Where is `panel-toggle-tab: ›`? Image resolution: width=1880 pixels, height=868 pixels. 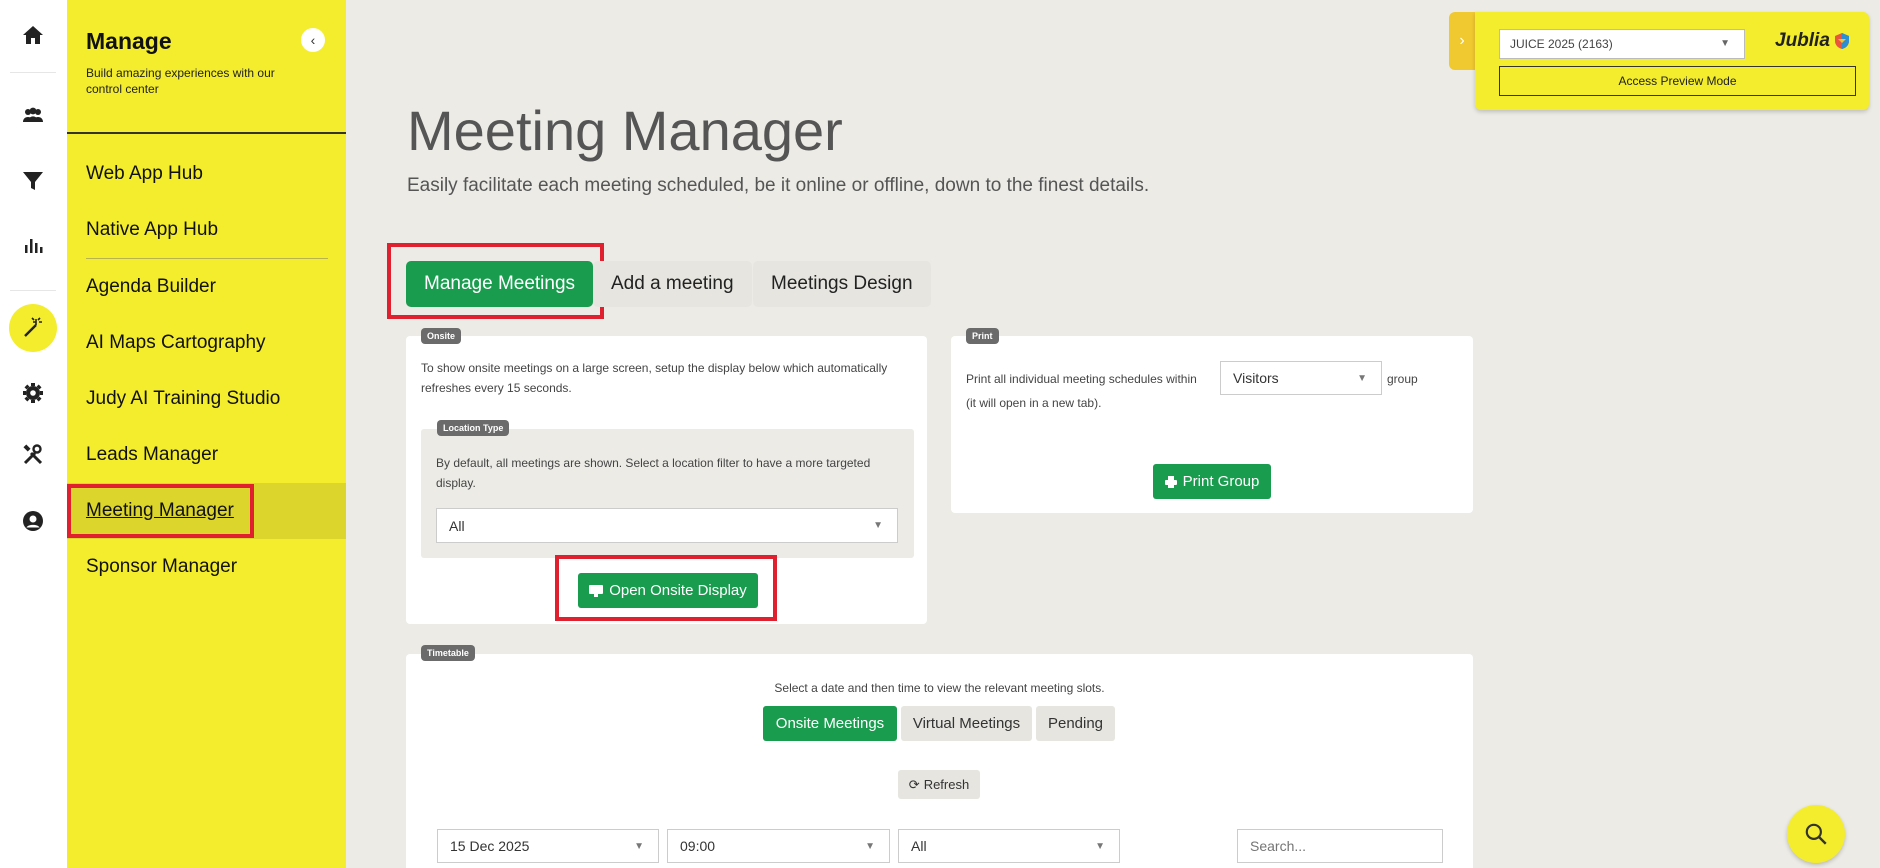
panel-toggle-tab: › is located at coordinates (1462, 41).